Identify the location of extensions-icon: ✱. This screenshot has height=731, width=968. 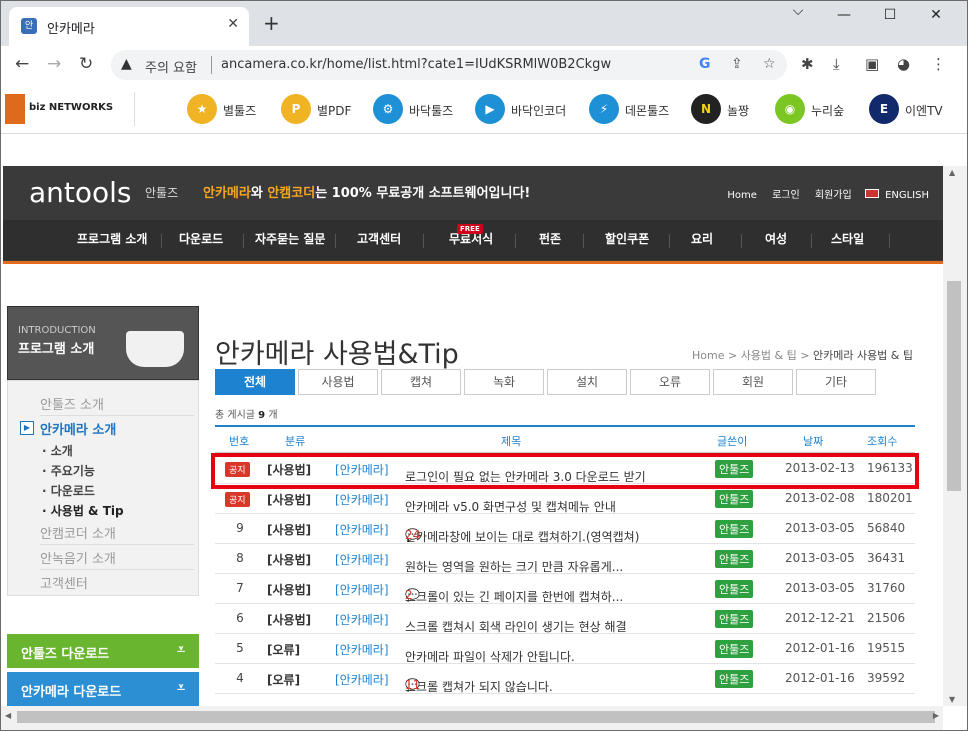
(807, 64).